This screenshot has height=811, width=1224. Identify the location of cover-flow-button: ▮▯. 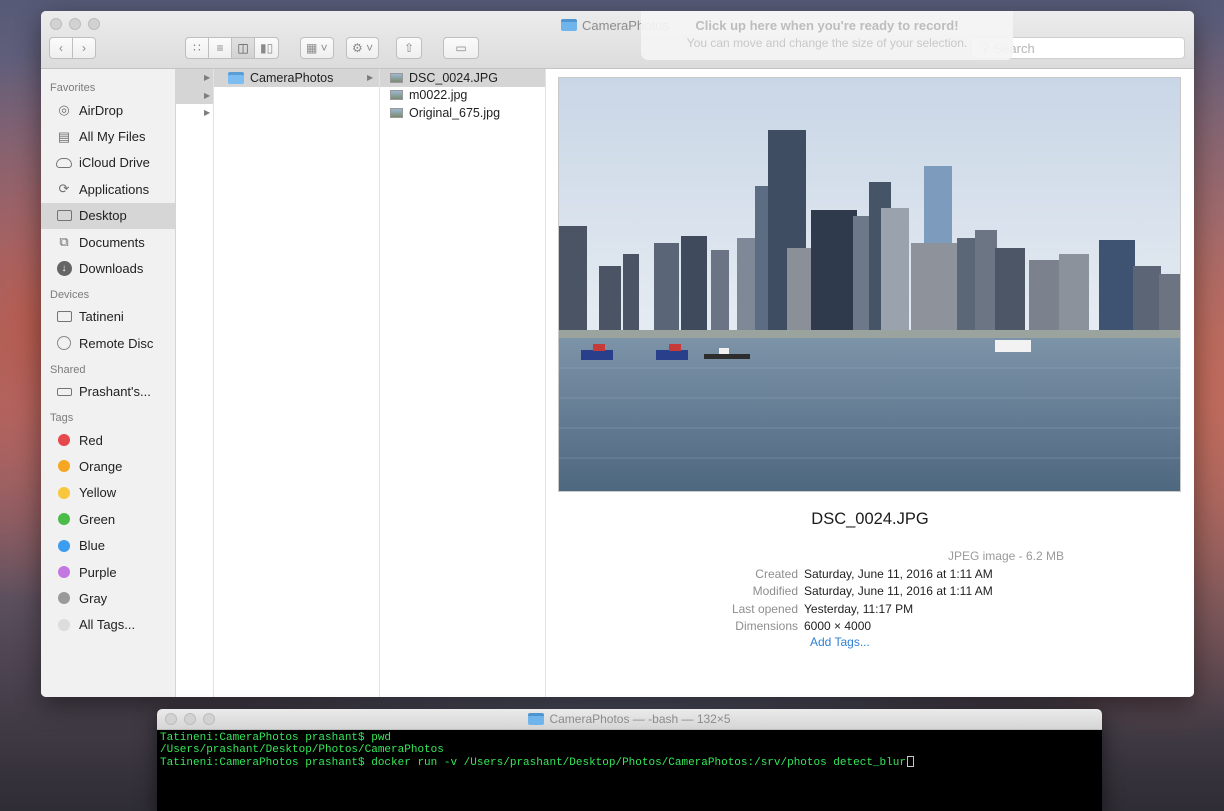
(267, 48).